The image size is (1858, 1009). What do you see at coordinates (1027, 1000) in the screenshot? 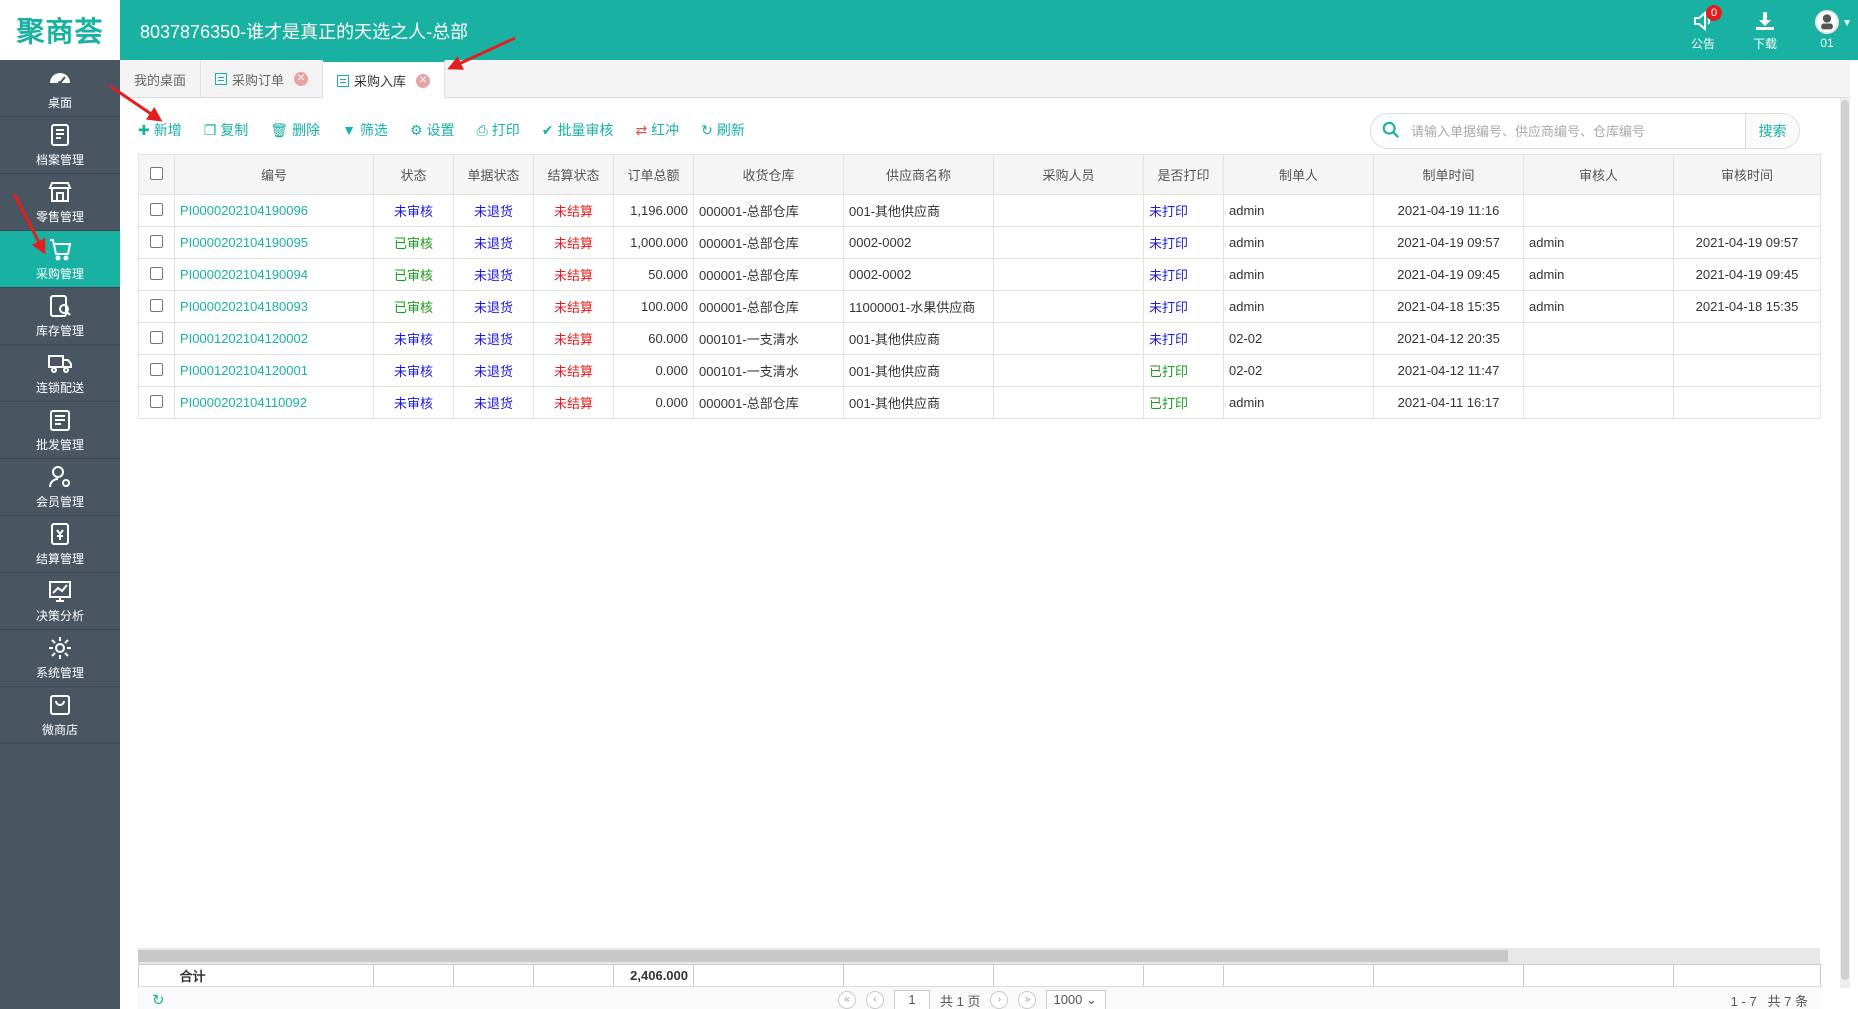
I see `last-page-icon: »` at bounding box center [1027, 1000].